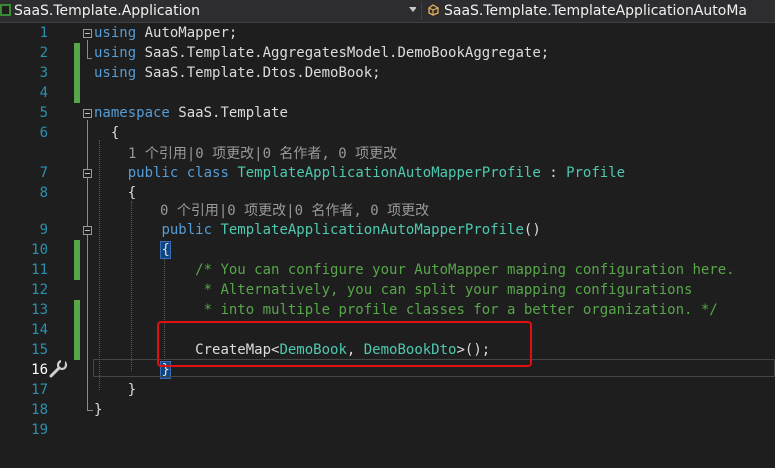 Image resolution: width=775 pixels, height=468 pixels. I want to click on project-name: SaaS.Template.Application, so click(107, 11).